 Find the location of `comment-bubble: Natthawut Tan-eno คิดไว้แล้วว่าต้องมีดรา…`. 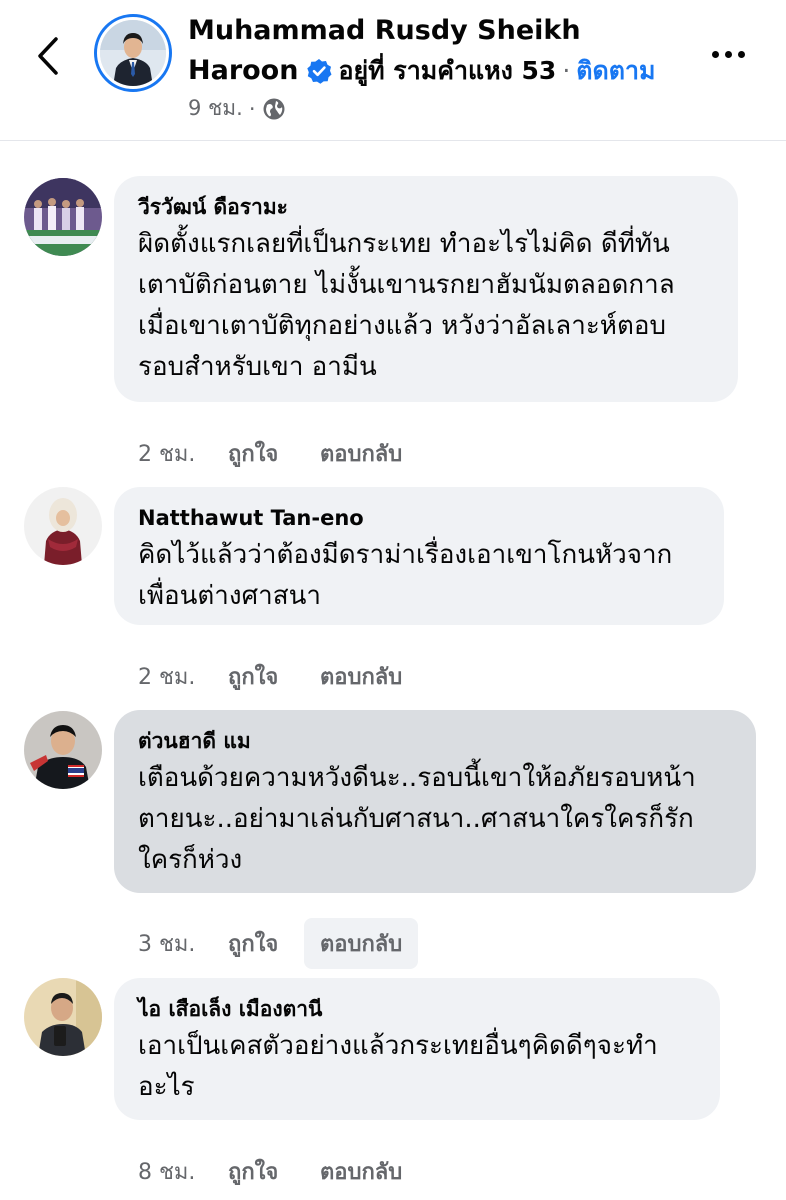

comment-bubble: Natthawut Tan-eno คิดไว้แล้วว่าต้องมีดรา… is located at coordinates (419, 556).